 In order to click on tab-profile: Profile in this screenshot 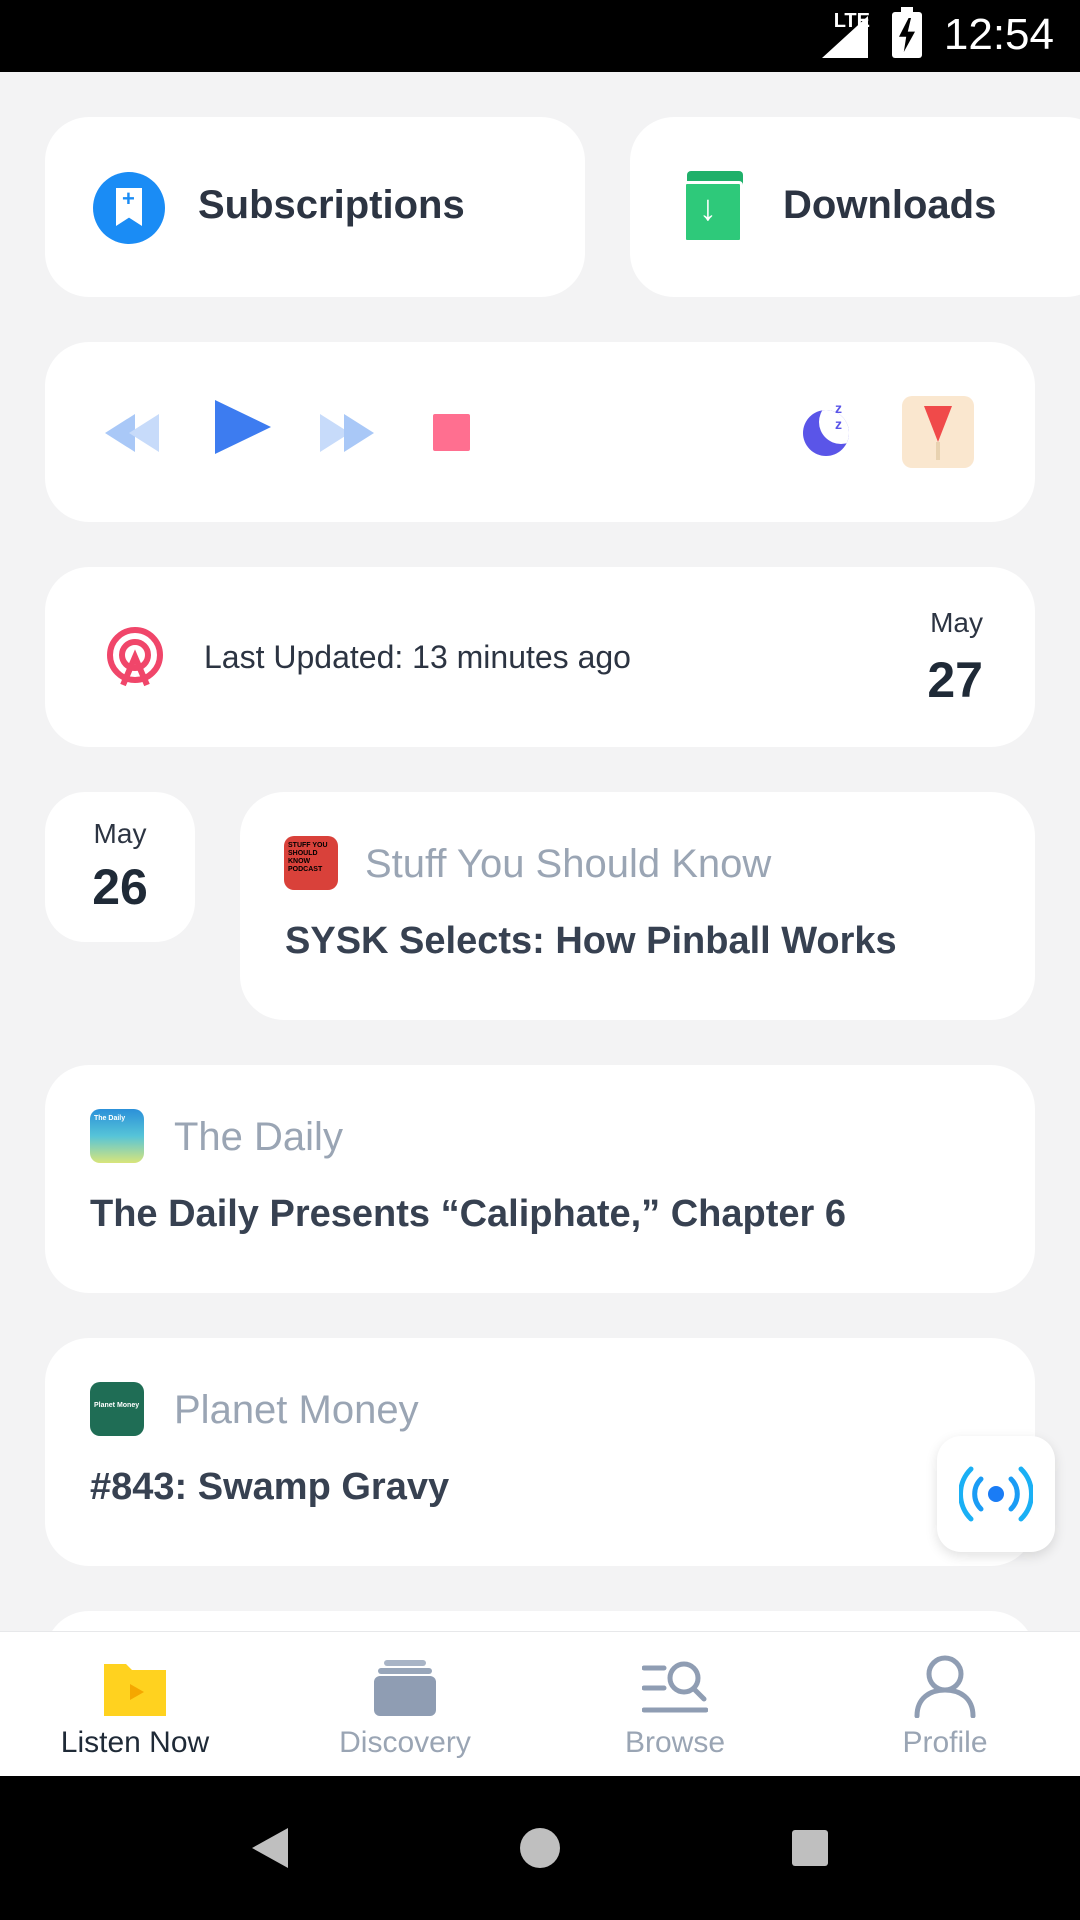, I will do `click(945, 1704)`.